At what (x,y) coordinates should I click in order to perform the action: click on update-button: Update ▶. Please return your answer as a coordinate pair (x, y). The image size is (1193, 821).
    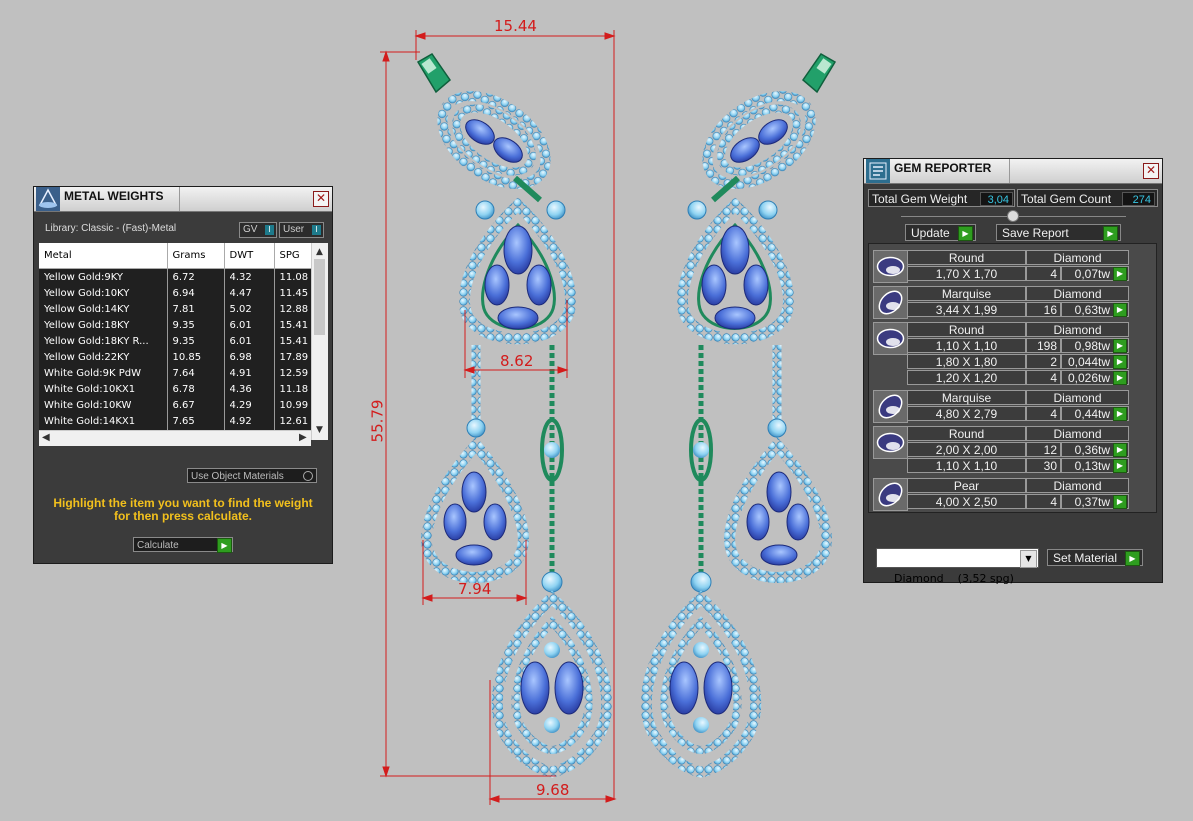
    Looking at the image, I should click on (940, 232).